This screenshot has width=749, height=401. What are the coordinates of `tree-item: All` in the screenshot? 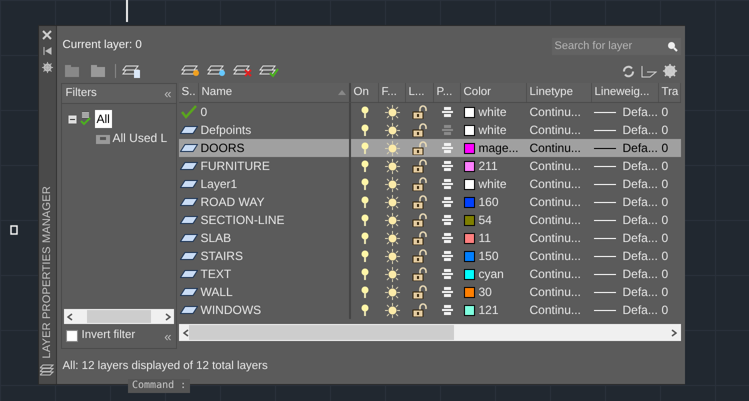 It's located at (103, 119).